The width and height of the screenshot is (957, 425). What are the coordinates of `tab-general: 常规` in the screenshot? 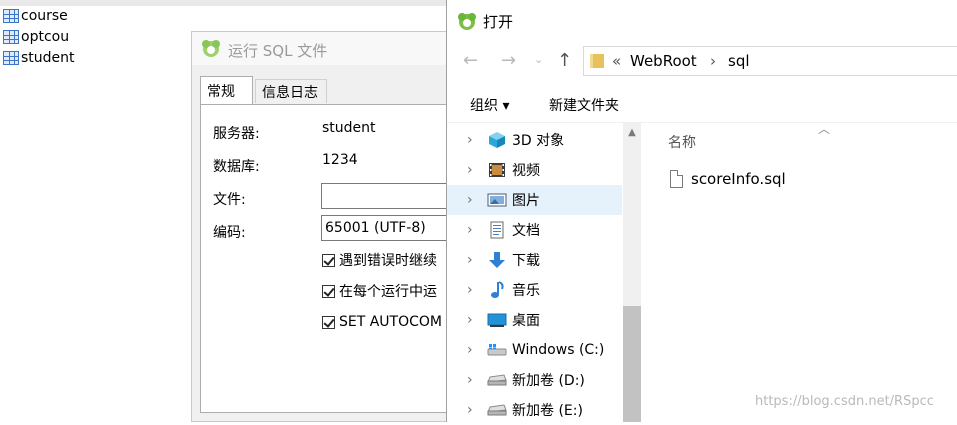 It's located at (226, 90).